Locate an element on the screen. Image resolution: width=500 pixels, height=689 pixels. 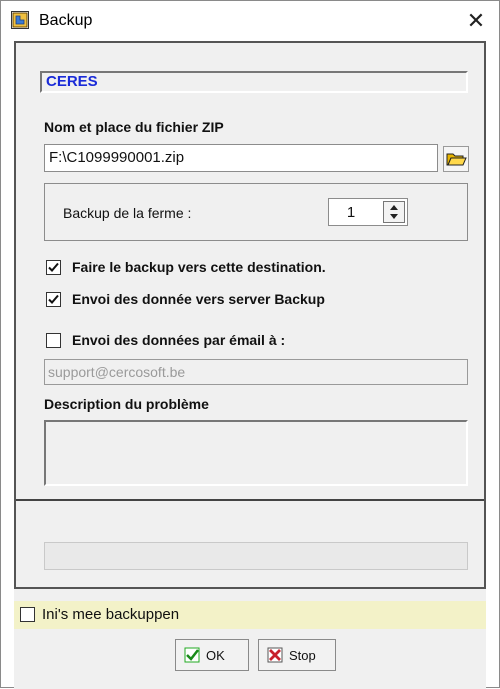
company-name-box: CERES is located at coordinates (254, 82).